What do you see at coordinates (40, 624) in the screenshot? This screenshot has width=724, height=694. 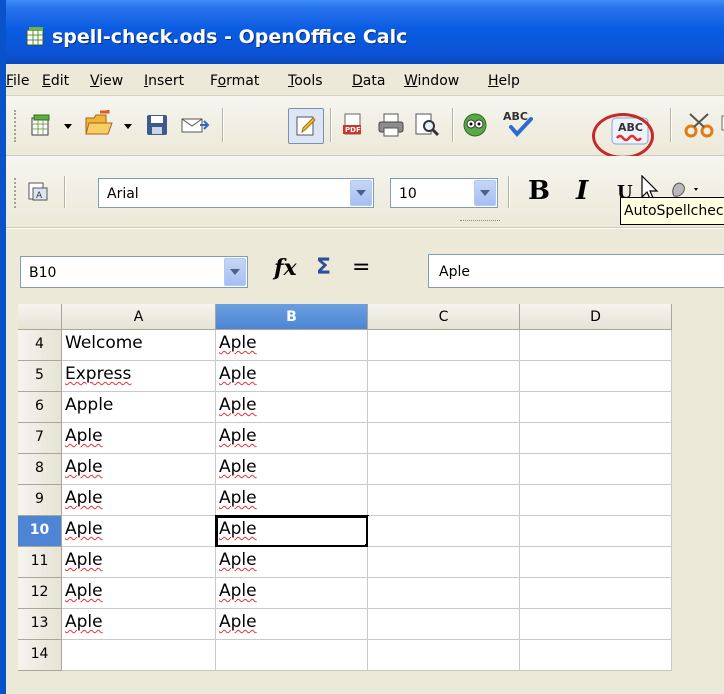 I see `row-header-13: 13` at bounding box center [40, 624].